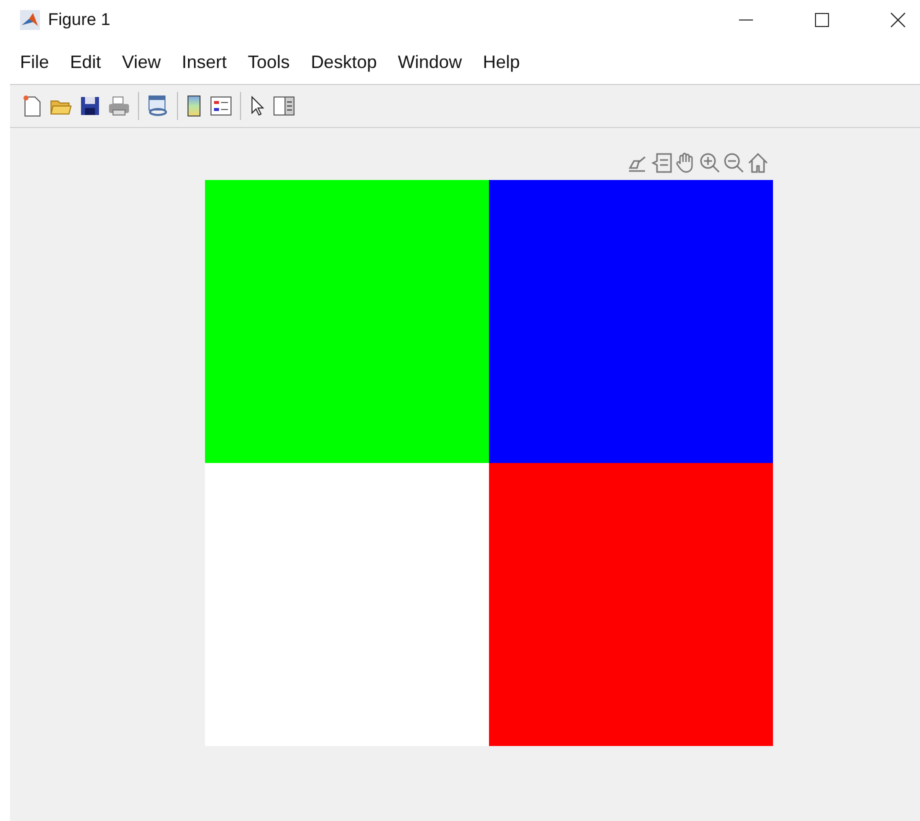 The width and height of the screenshot is (920, 821). I want to click on menu-item: Tools, so click(269, 62).